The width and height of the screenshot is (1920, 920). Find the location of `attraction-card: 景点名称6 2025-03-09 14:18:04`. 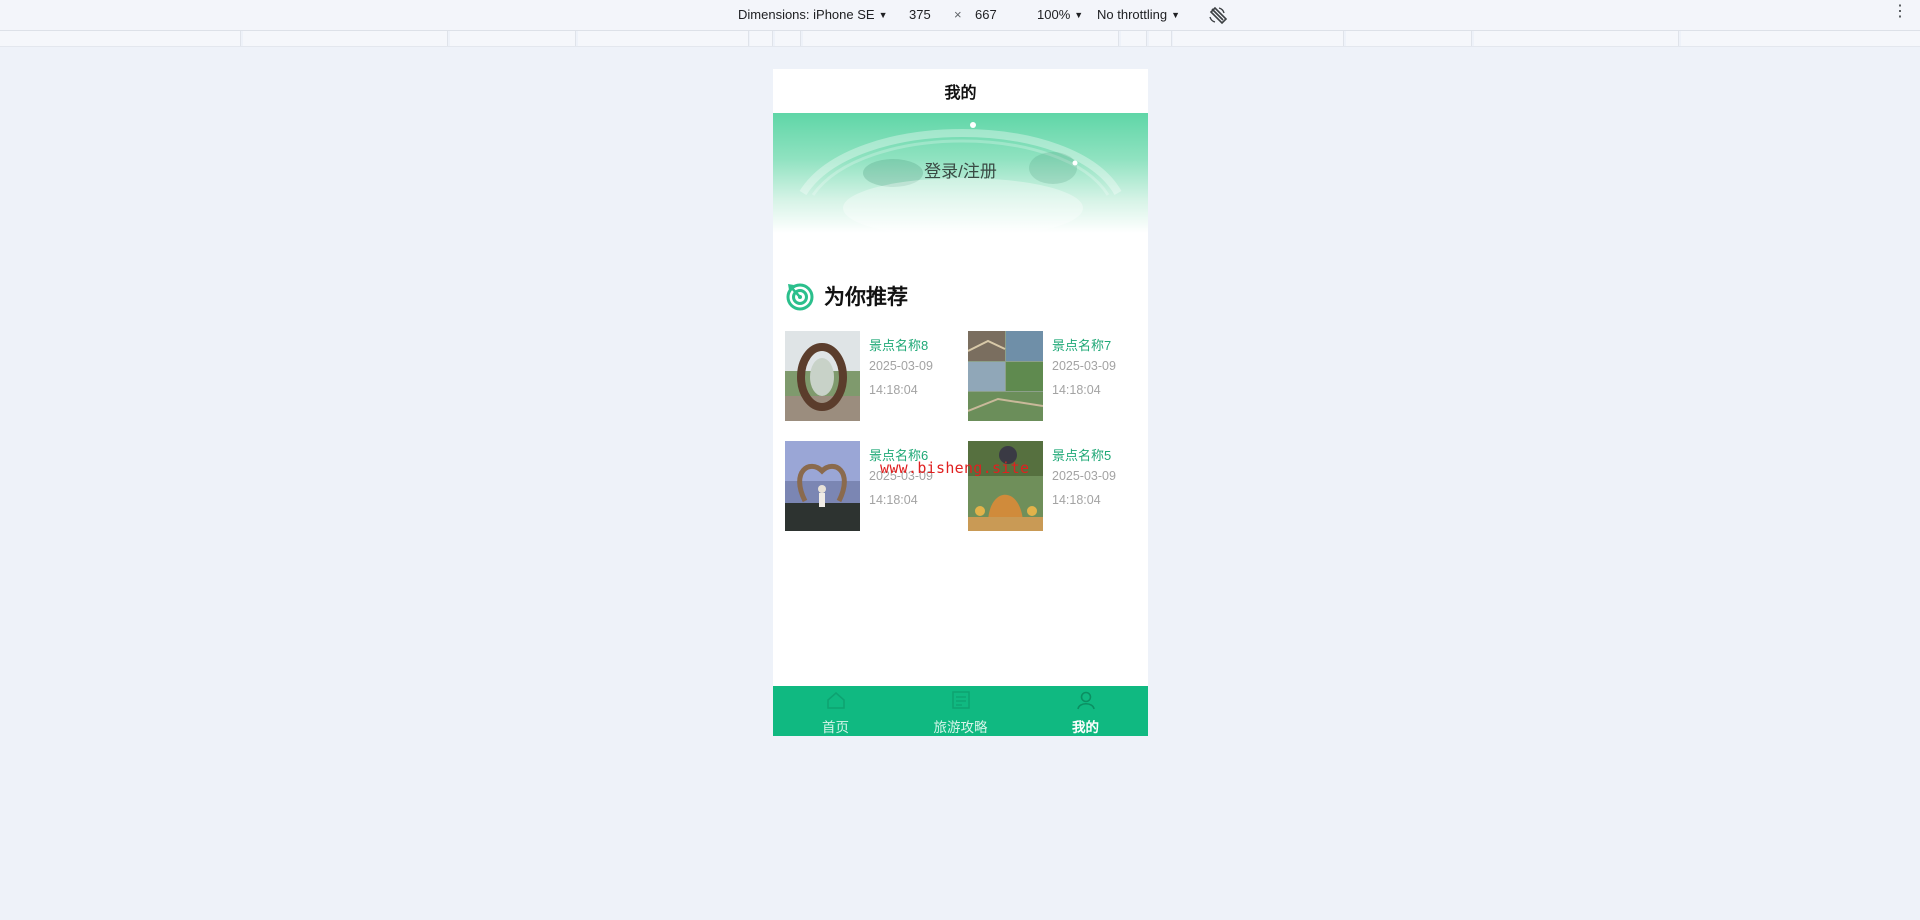

attraction-card: 景点名称6 2025-03-09 14:18:04 is located at coordinates (870, 486).